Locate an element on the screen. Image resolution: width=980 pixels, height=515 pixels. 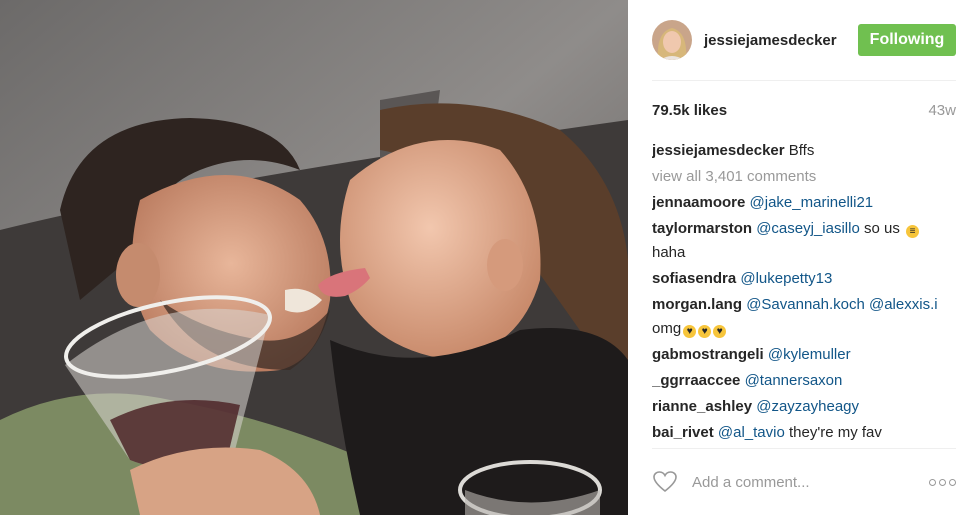
comment-username: taylormarston is located at coordinates (704, 228).